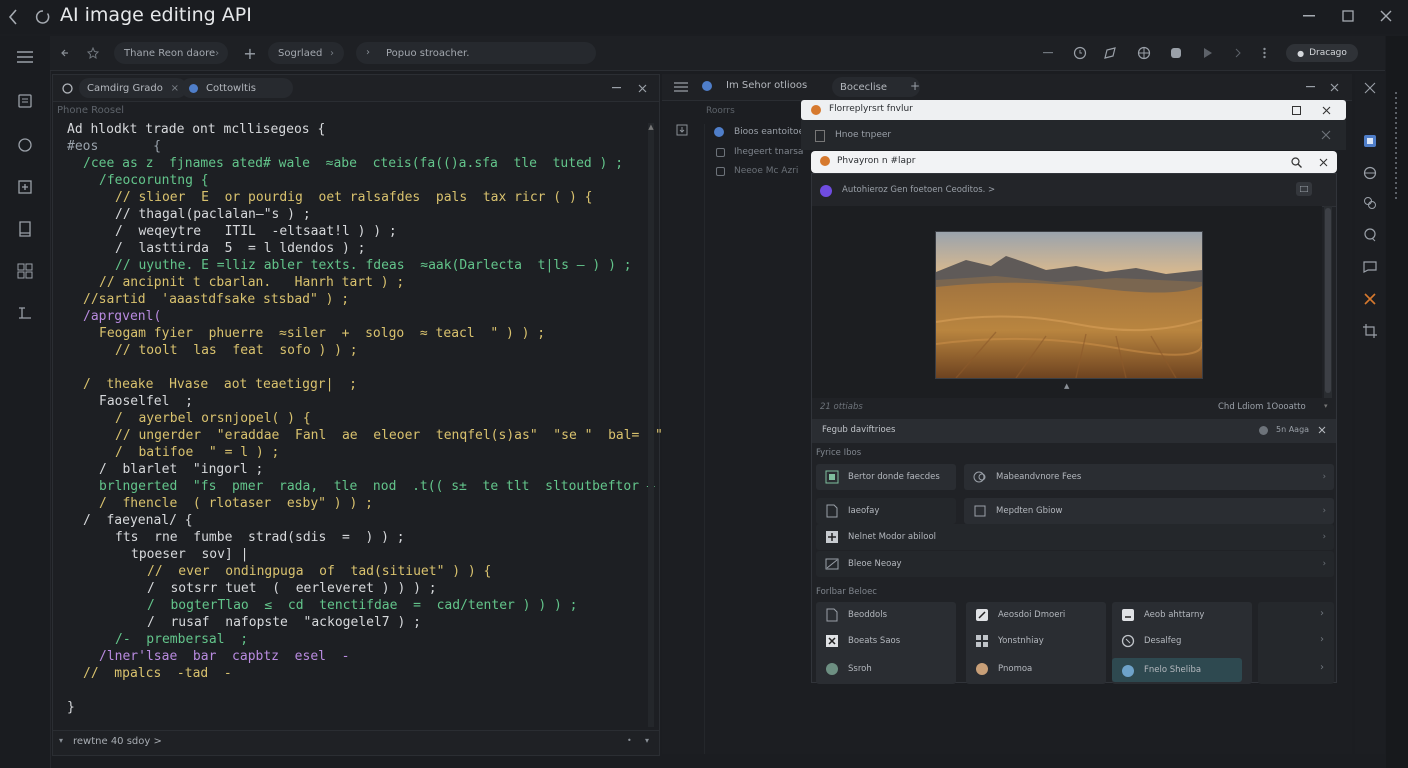  Describe the element at coordinates (193, 88) in the screenshot. I see `file-dot-icon` at that location.